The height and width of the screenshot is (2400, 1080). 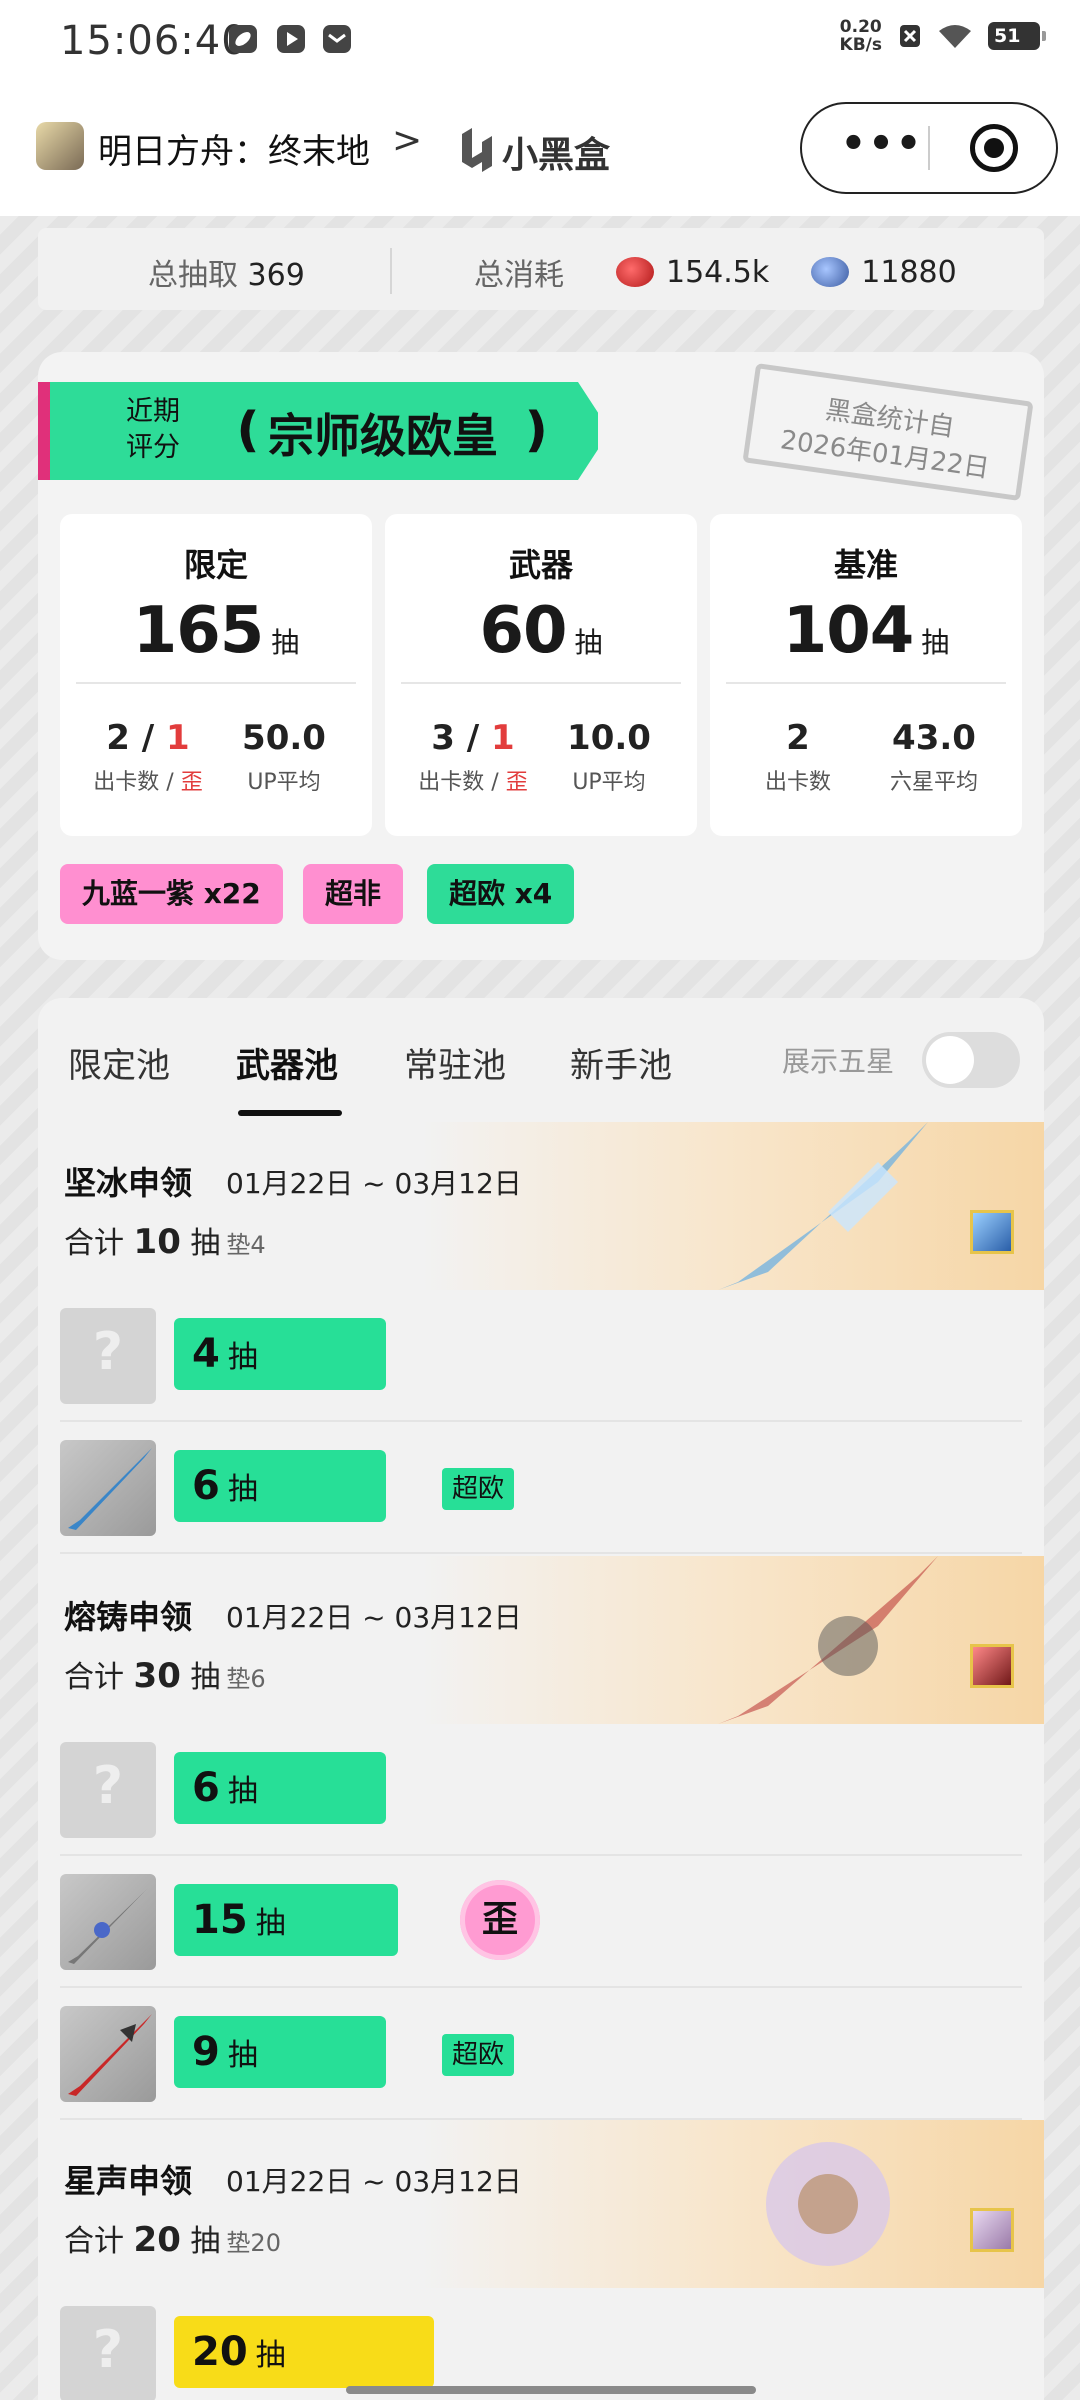 What do you see at coordinates (551, 2390) in the screenshot?
I see `home-indicator` at bounding box center [551, 2390].